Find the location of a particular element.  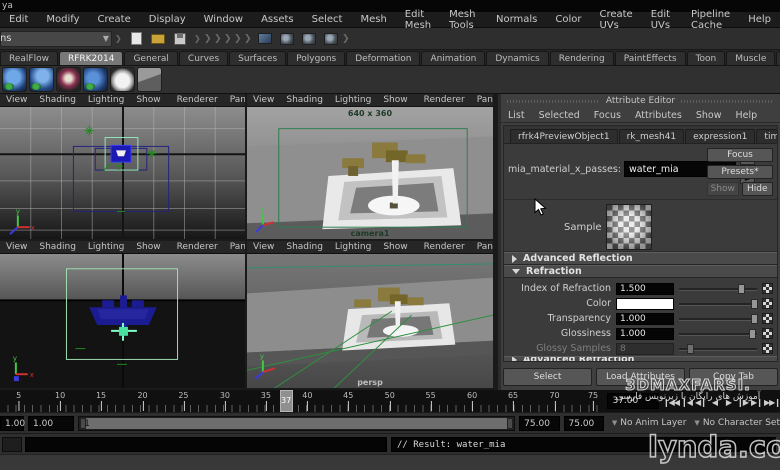

step-back-key-button: ◀❙ is located at coordinates (700, 402).